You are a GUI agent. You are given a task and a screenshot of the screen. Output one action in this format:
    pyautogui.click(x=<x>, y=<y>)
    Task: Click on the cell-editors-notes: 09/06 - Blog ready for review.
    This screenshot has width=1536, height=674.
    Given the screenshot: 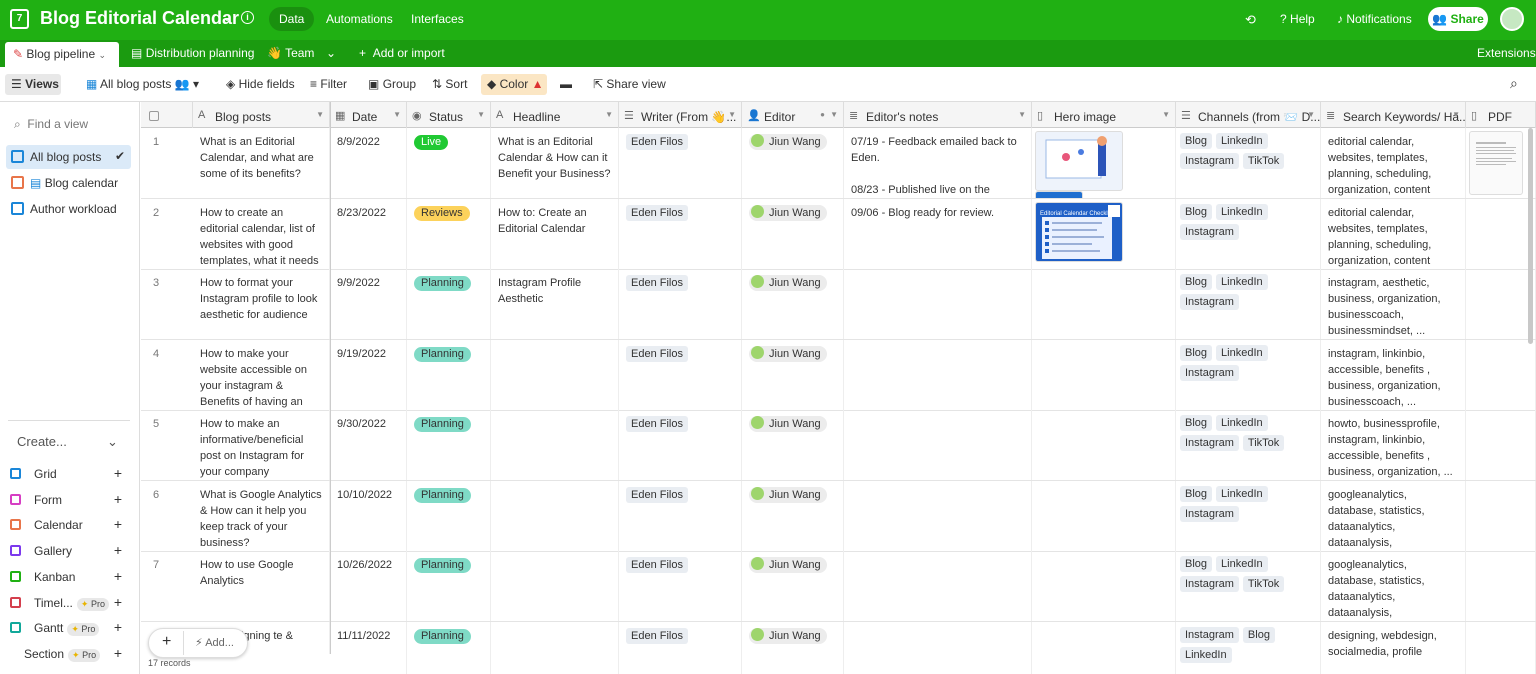 What is the action you would take?
    pyautogui.click(x=938, y=233)
    